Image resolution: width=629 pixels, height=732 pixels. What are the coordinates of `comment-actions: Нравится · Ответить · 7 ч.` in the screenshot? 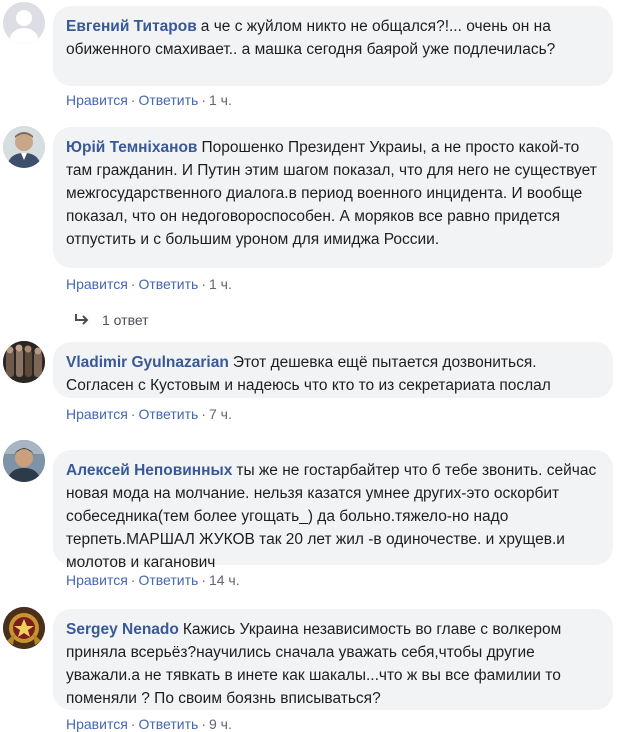 It's located at (149, 414).